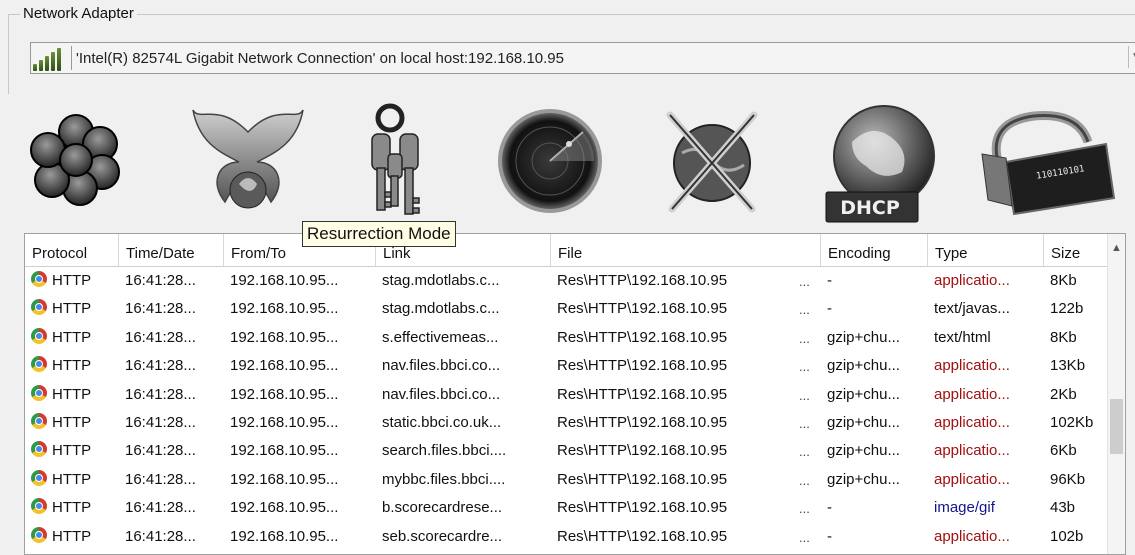 Image resolution: width=1135 pixels, height=555 pixels. Describe the element at coordinates (1116, 248) in the screenshot. I see `scroll-up-icon: ▲` at that location.